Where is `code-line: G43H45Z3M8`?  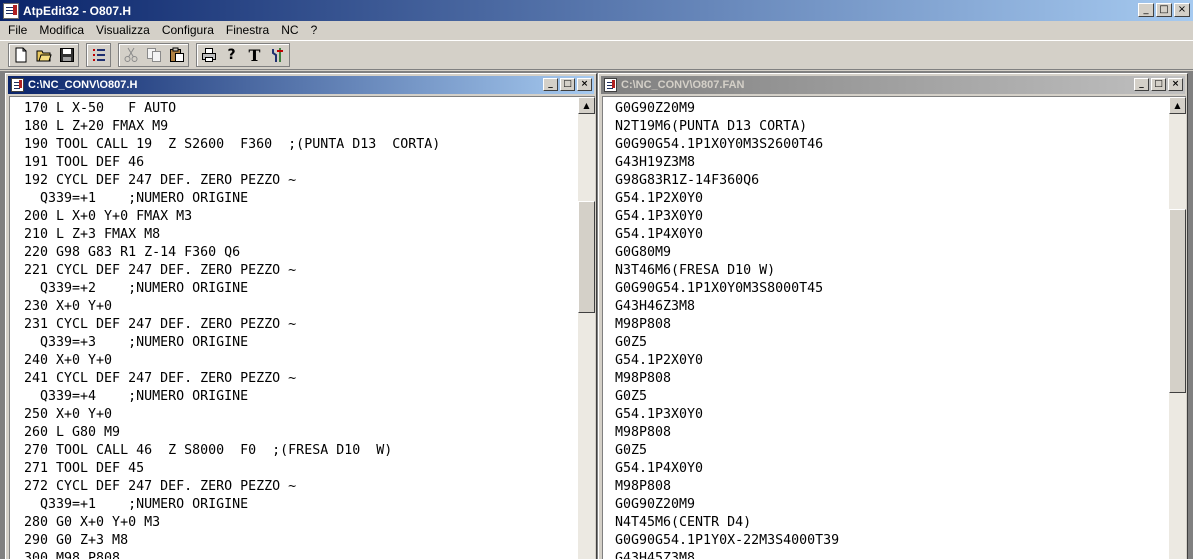 code-line: G43H45Z3M8 is located at coordinates (892, 554).